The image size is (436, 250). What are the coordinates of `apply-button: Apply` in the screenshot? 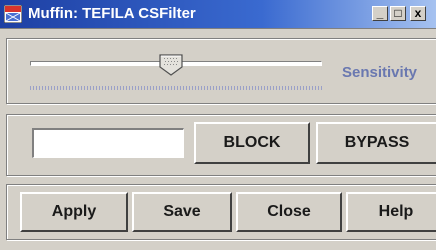 It's located at (74, 212).